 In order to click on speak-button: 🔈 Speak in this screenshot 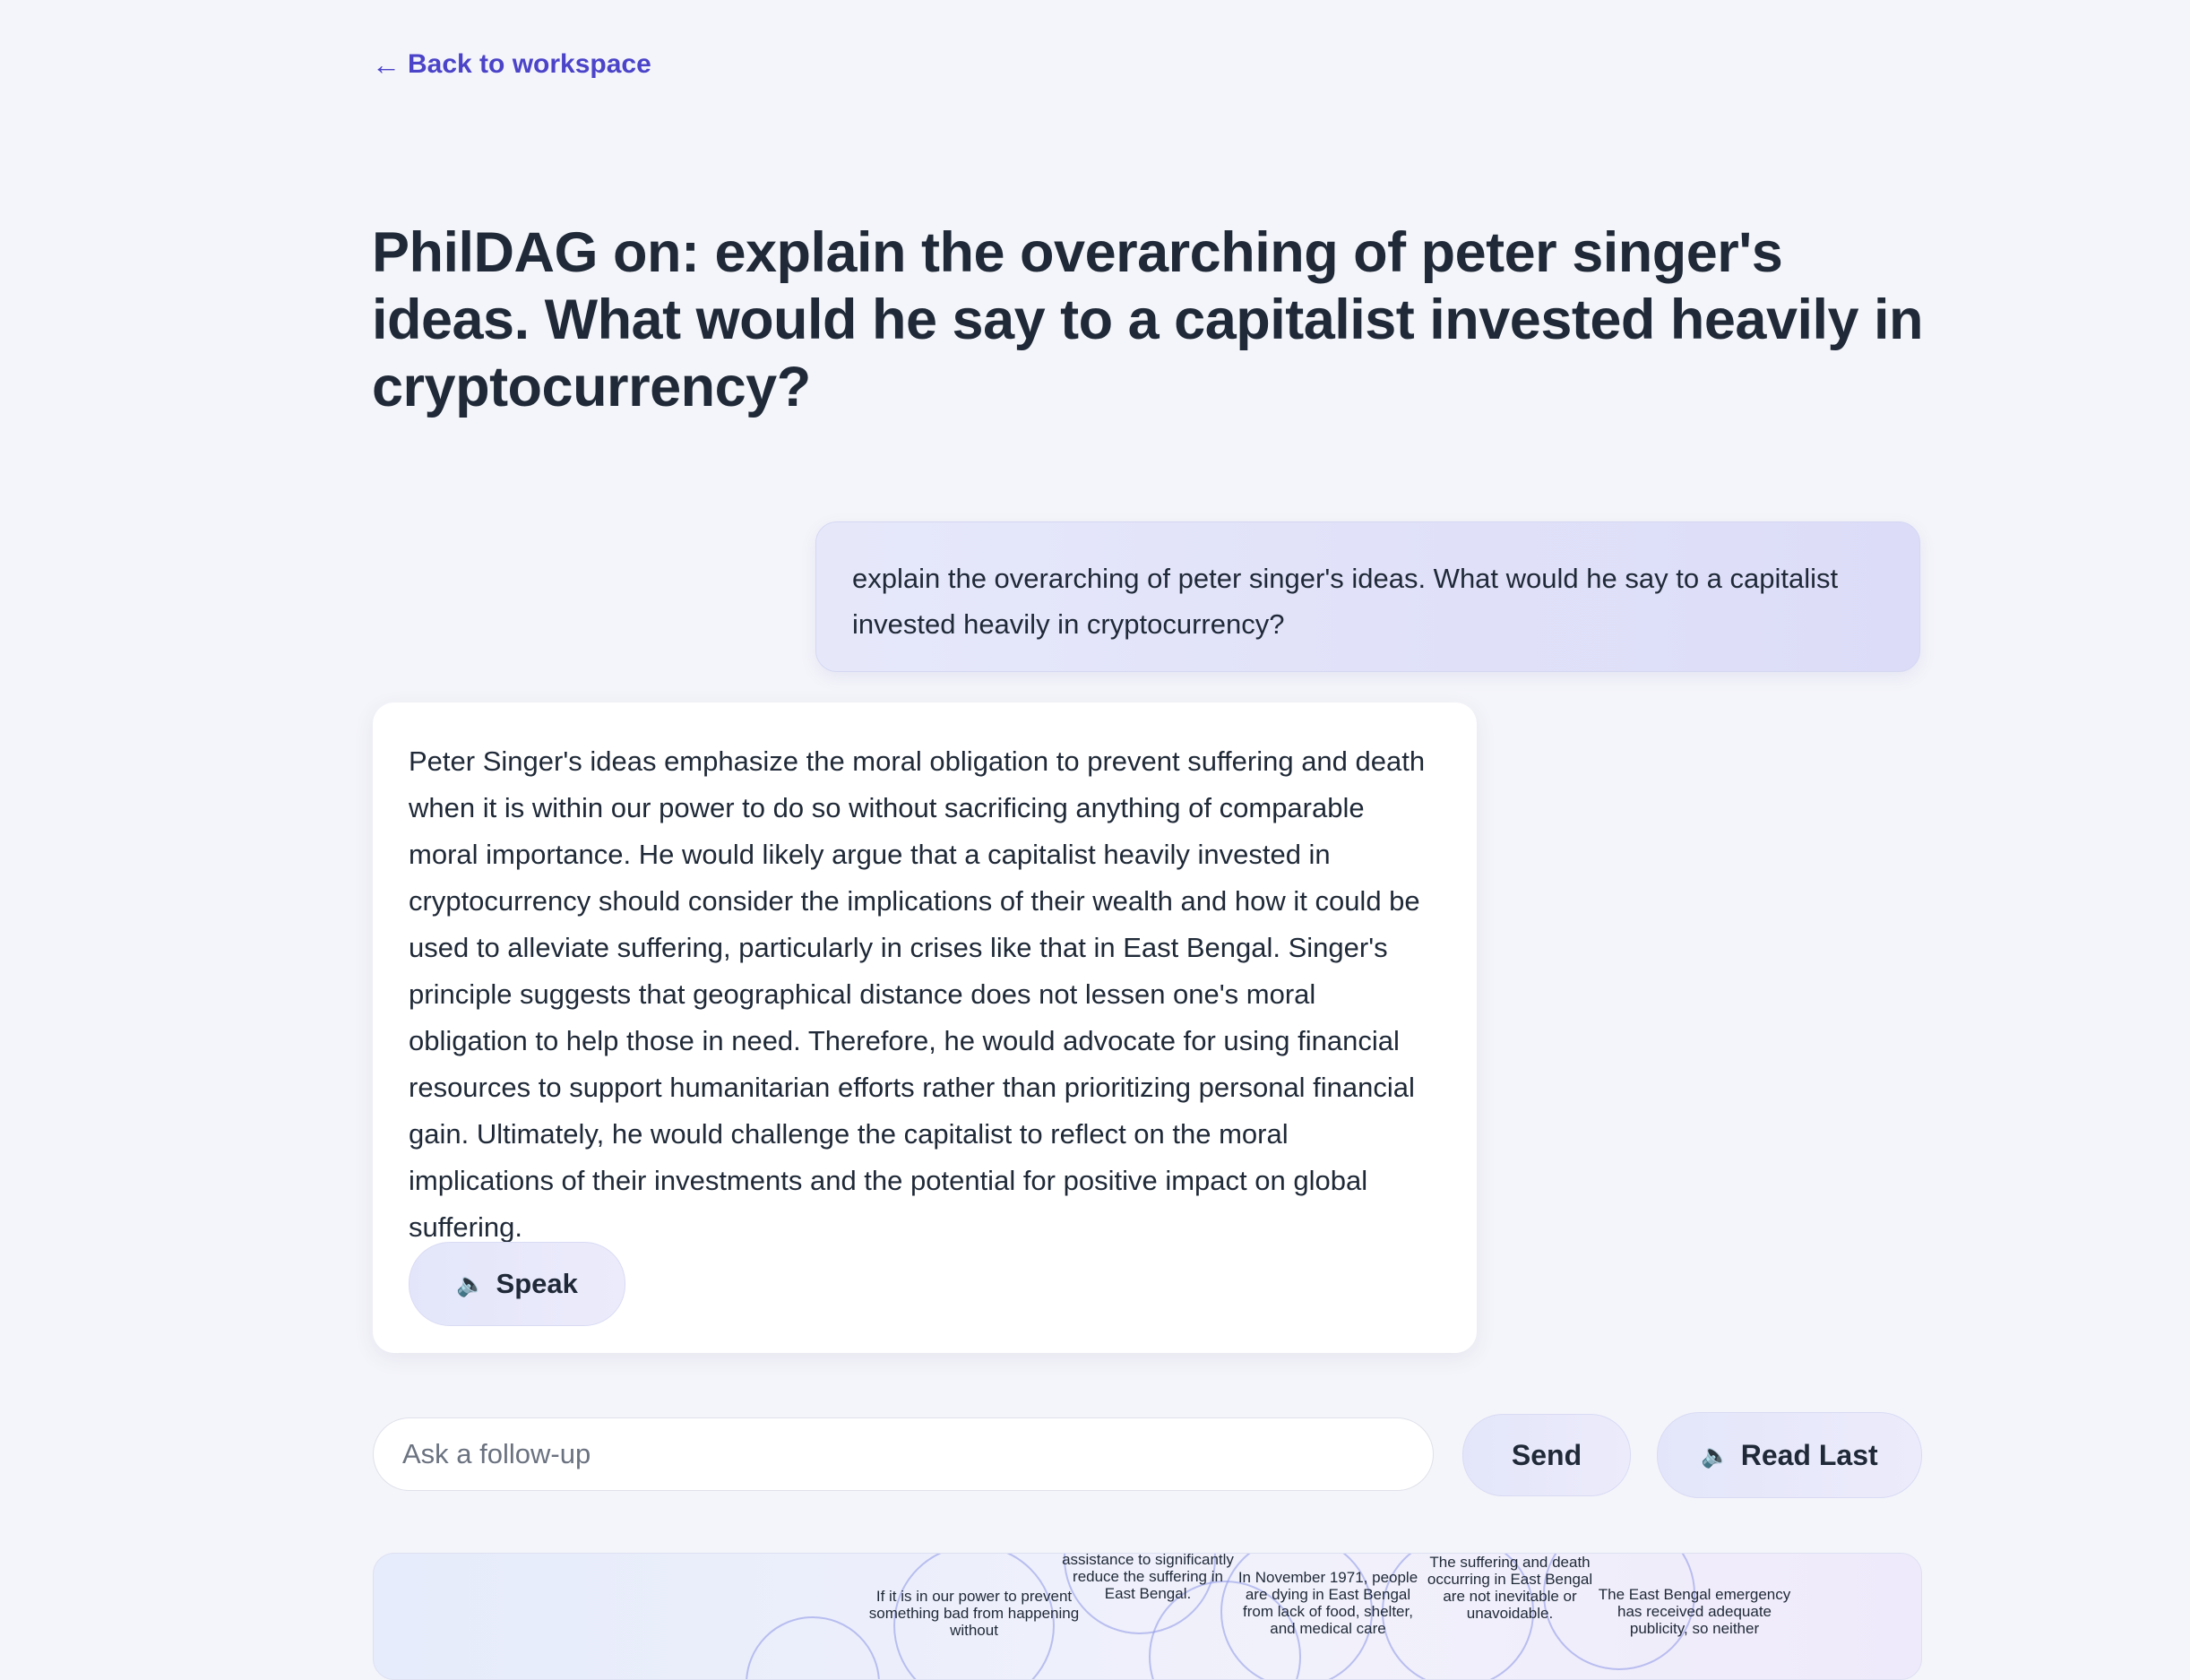, I will do `click(517, 1284)`.